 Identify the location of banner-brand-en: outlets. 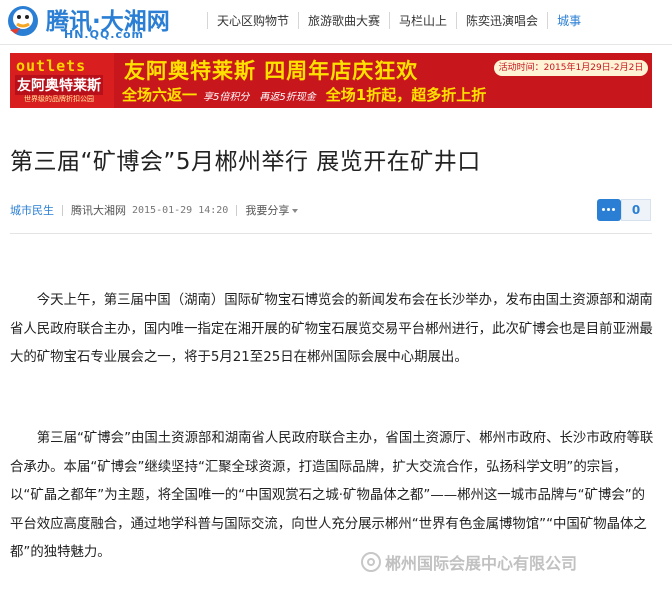
(51, 66).